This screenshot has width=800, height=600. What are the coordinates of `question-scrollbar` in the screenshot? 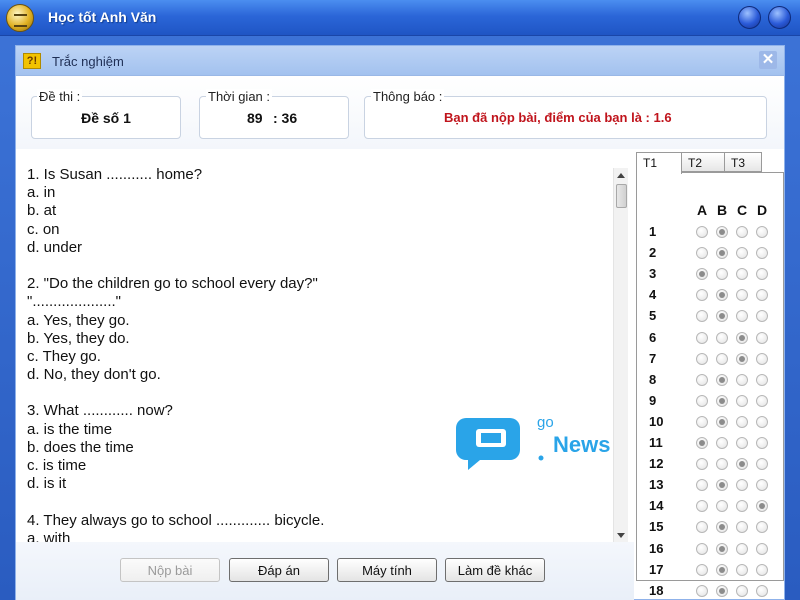 It's located at (620, 355).